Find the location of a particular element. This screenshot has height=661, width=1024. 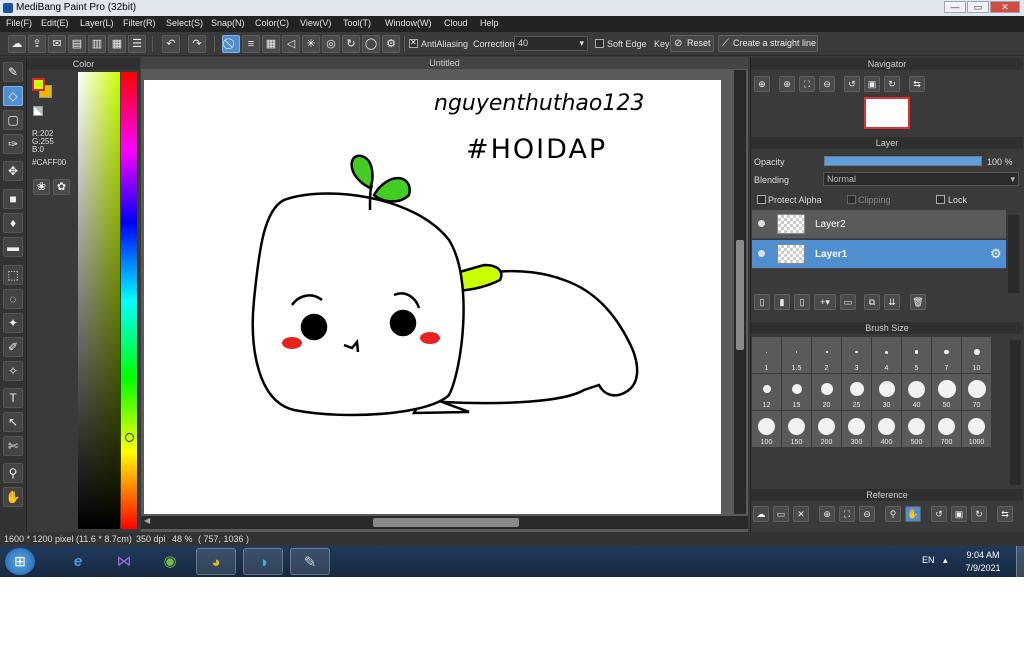

magic-wand-icon: ✦ is located at coordinates (13, 323).